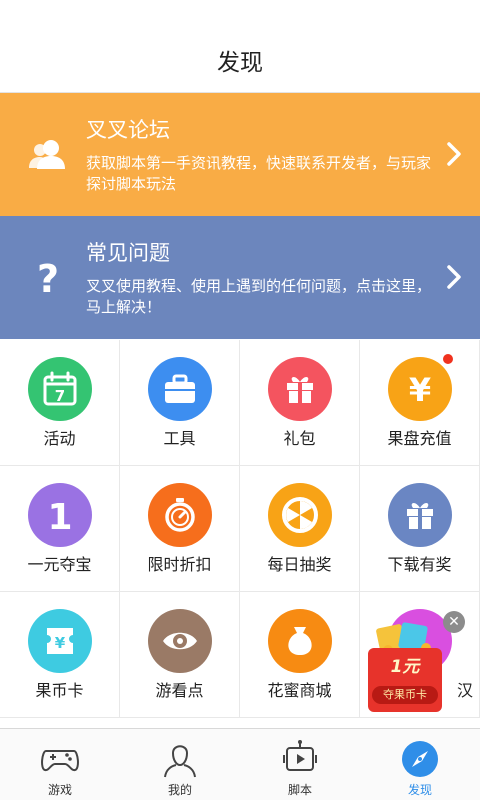  What do you see at coordinates (59, 438) in the screenshot?
I see `grid-label: 活动` at bounding box center [59, 438].